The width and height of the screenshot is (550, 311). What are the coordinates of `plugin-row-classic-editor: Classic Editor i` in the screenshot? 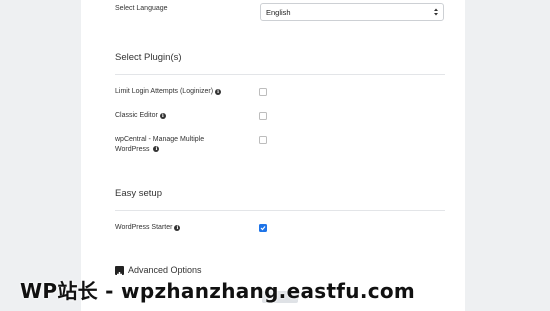 It's located at (140, 116).